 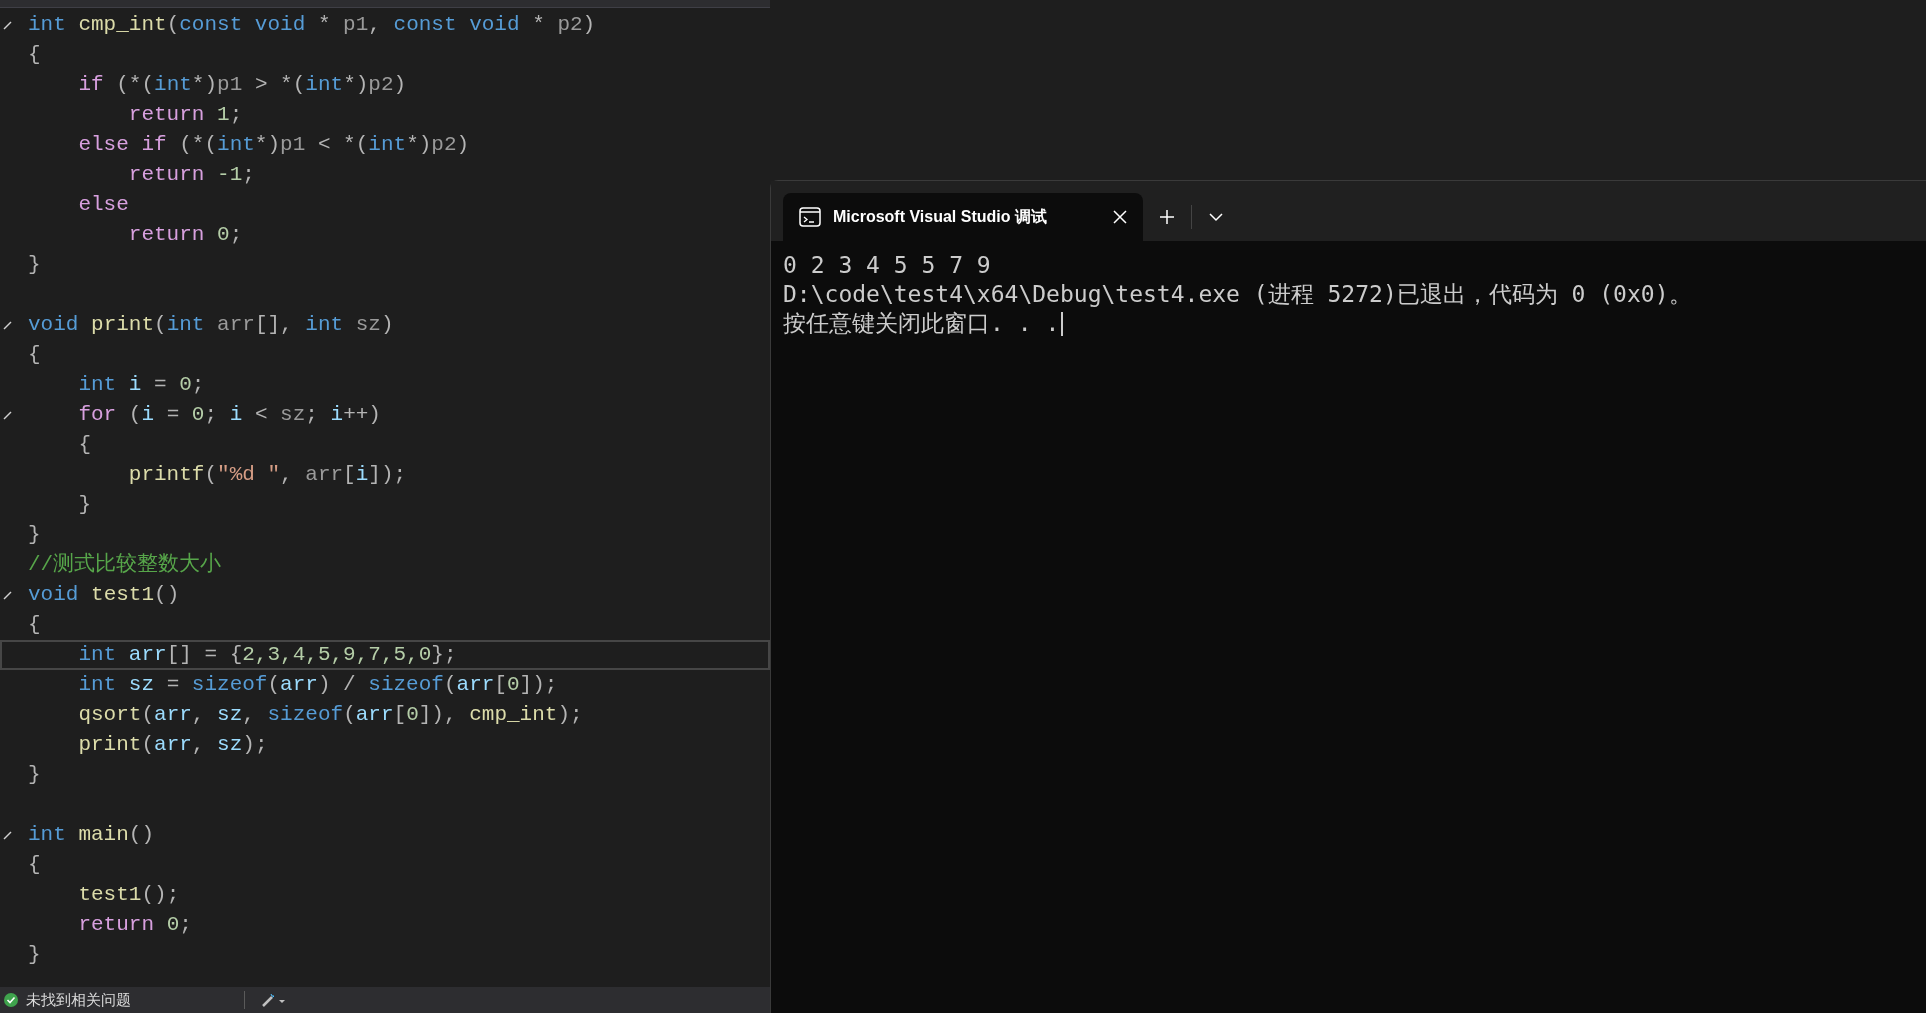 What do you see at coordinates (185, 115) in the screenshot?
I see `code-line: return 1;` at bounding box center [185, 115].